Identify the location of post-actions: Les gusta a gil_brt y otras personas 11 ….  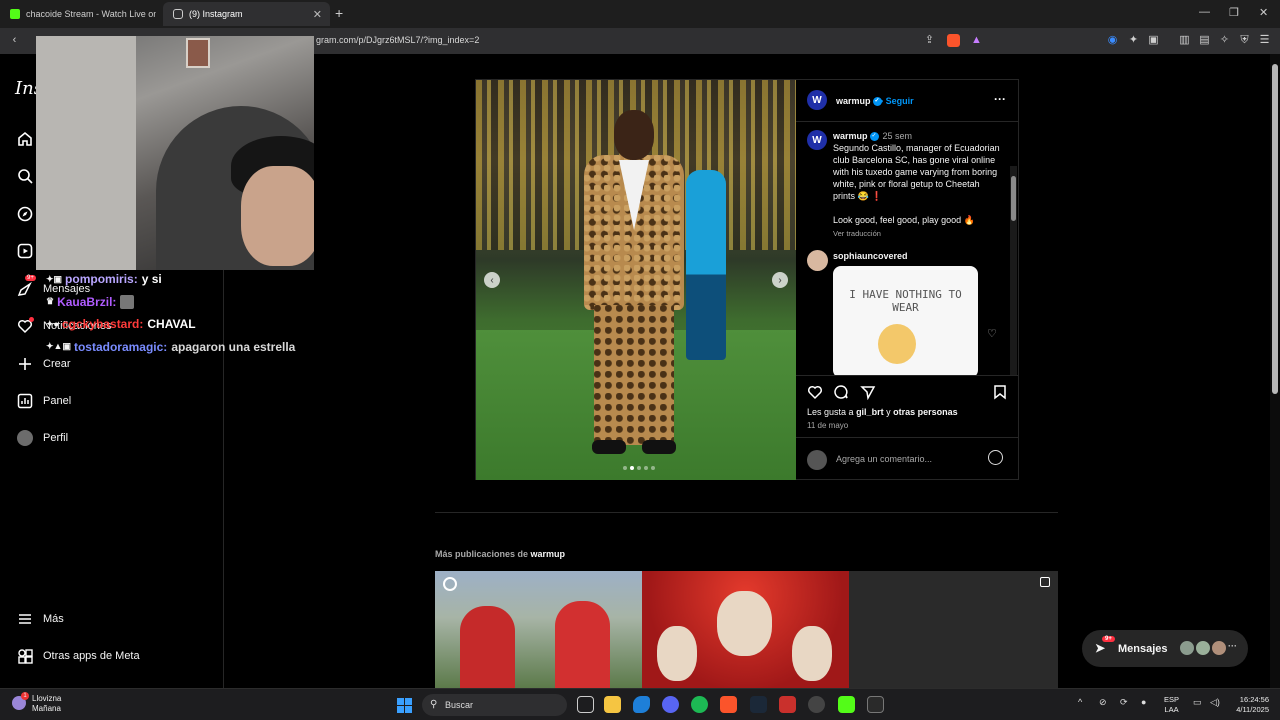
(907, 406).